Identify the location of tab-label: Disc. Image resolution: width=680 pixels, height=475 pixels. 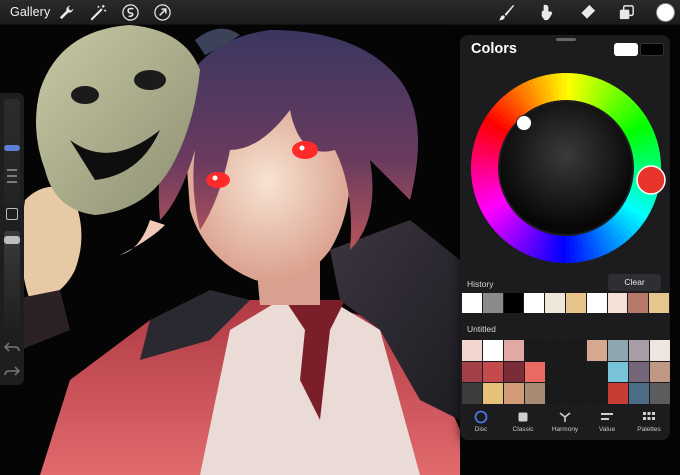
(481, 429).